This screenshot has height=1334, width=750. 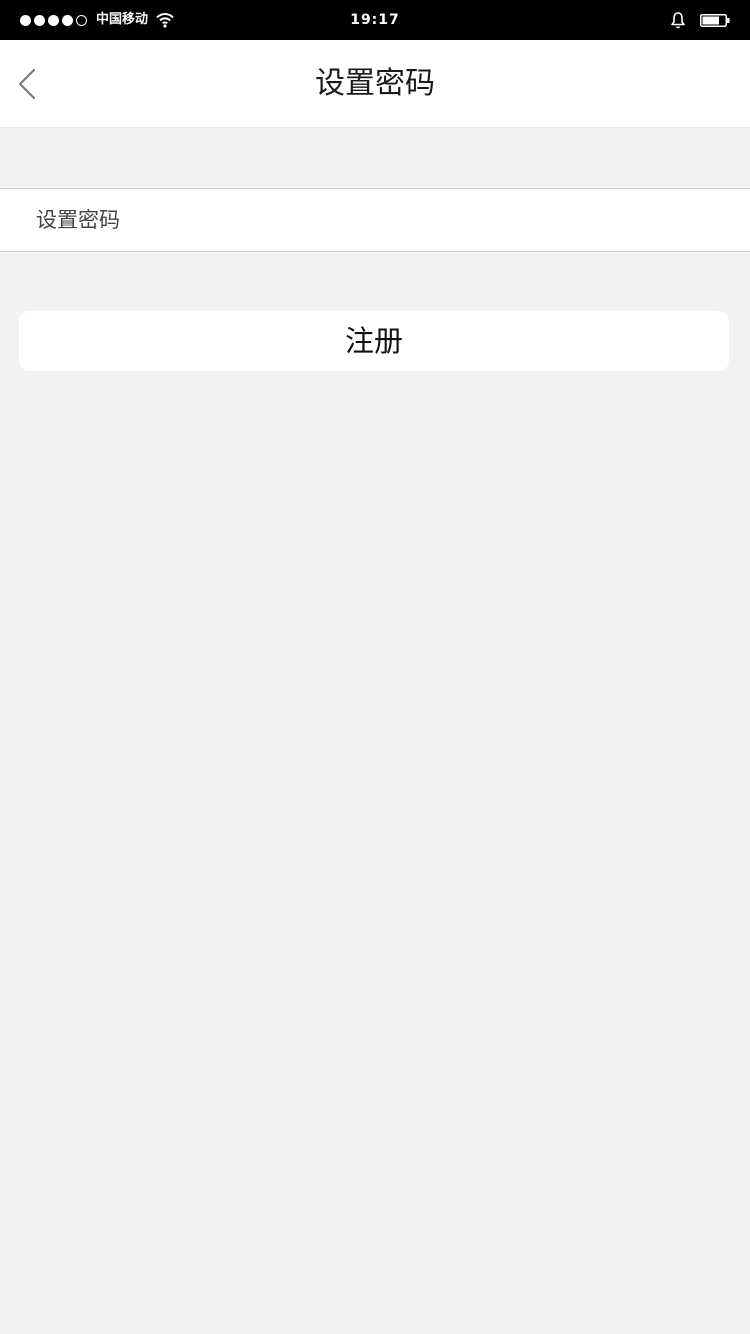 I want to click on battery-icon, so click(x=715, y=20).